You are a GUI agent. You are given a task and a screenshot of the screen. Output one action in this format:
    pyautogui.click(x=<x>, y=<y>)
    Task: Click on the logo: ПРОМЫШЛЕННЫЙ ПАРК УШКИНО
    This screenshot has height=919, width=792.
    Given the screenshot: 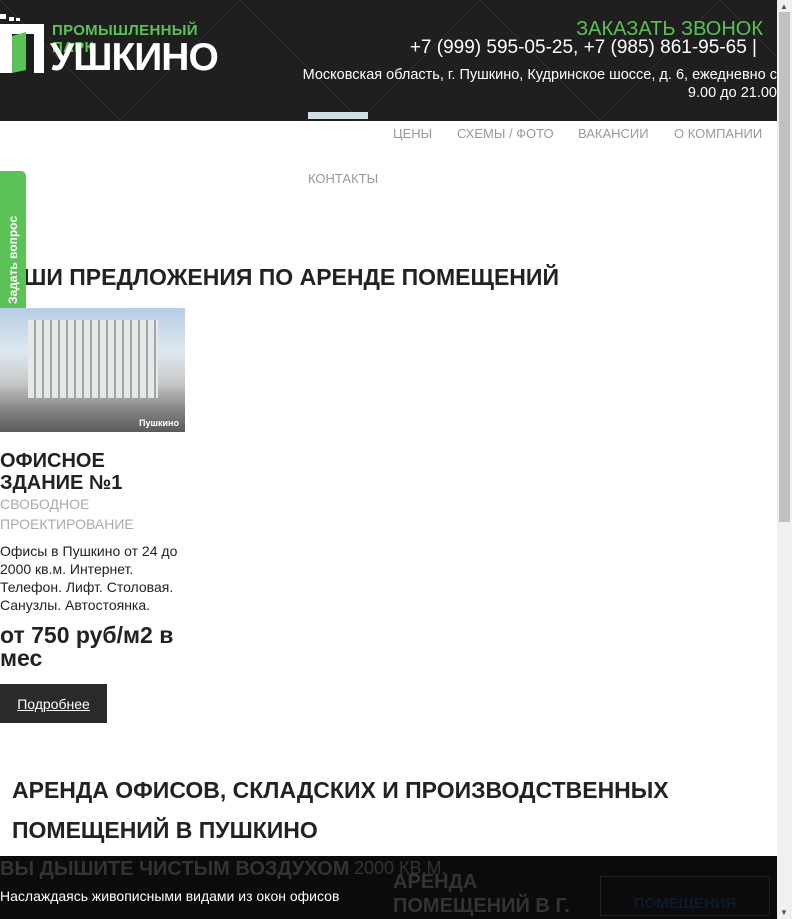 What is the action you would take?
    pyautogui.click(x=111, y=46)
    